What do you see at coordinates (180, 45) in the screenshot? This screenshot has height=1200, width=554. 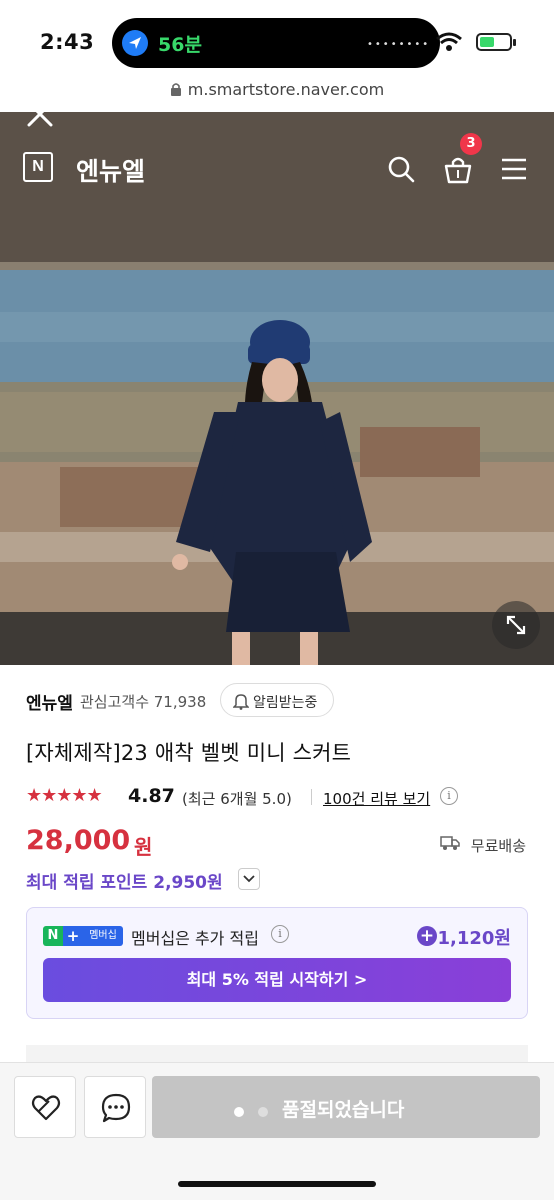 I see `navigation-eta: 56분` at bounding box center [180, 45].